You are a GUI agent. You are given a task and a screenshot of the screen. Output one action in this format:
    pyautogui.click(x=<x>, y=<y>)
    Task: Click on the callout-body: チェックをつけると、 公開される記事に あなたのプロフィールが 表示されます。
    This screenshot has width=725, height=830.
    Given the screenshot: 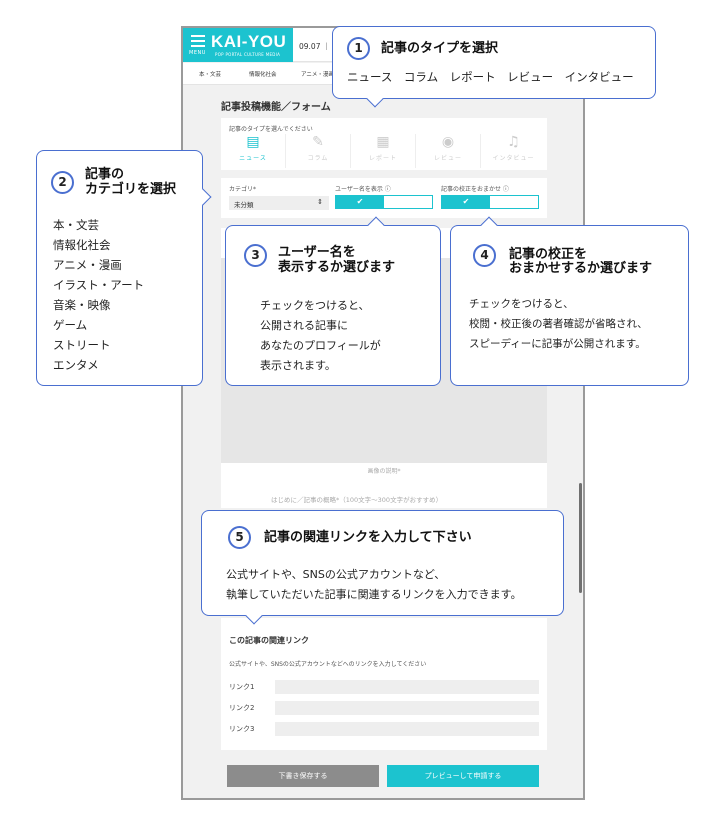 What is the action you would take?
    pyautogui.click(x=320, y=336)
    